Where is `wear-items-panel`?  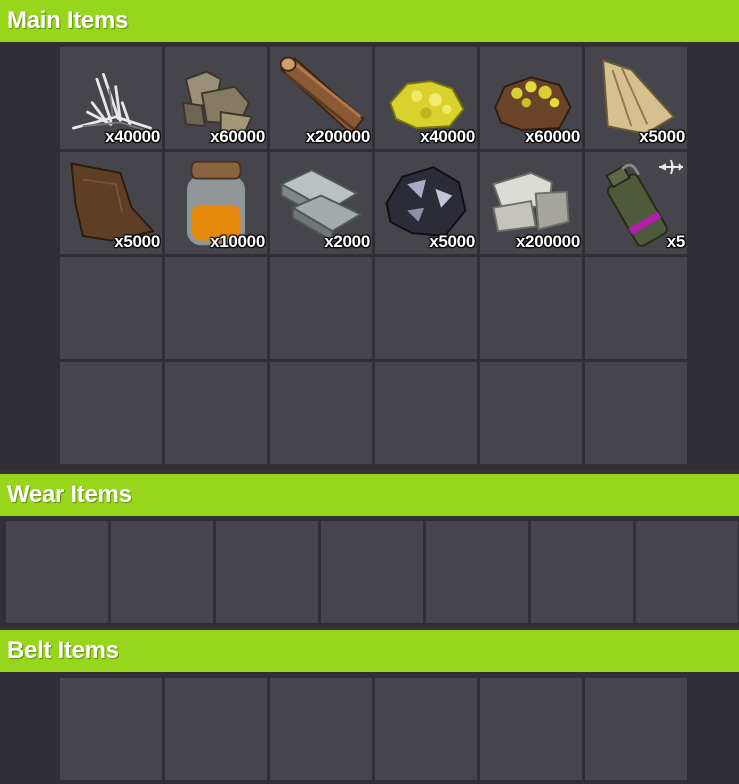
wear-items-panel is located at coordinates (369, 571).